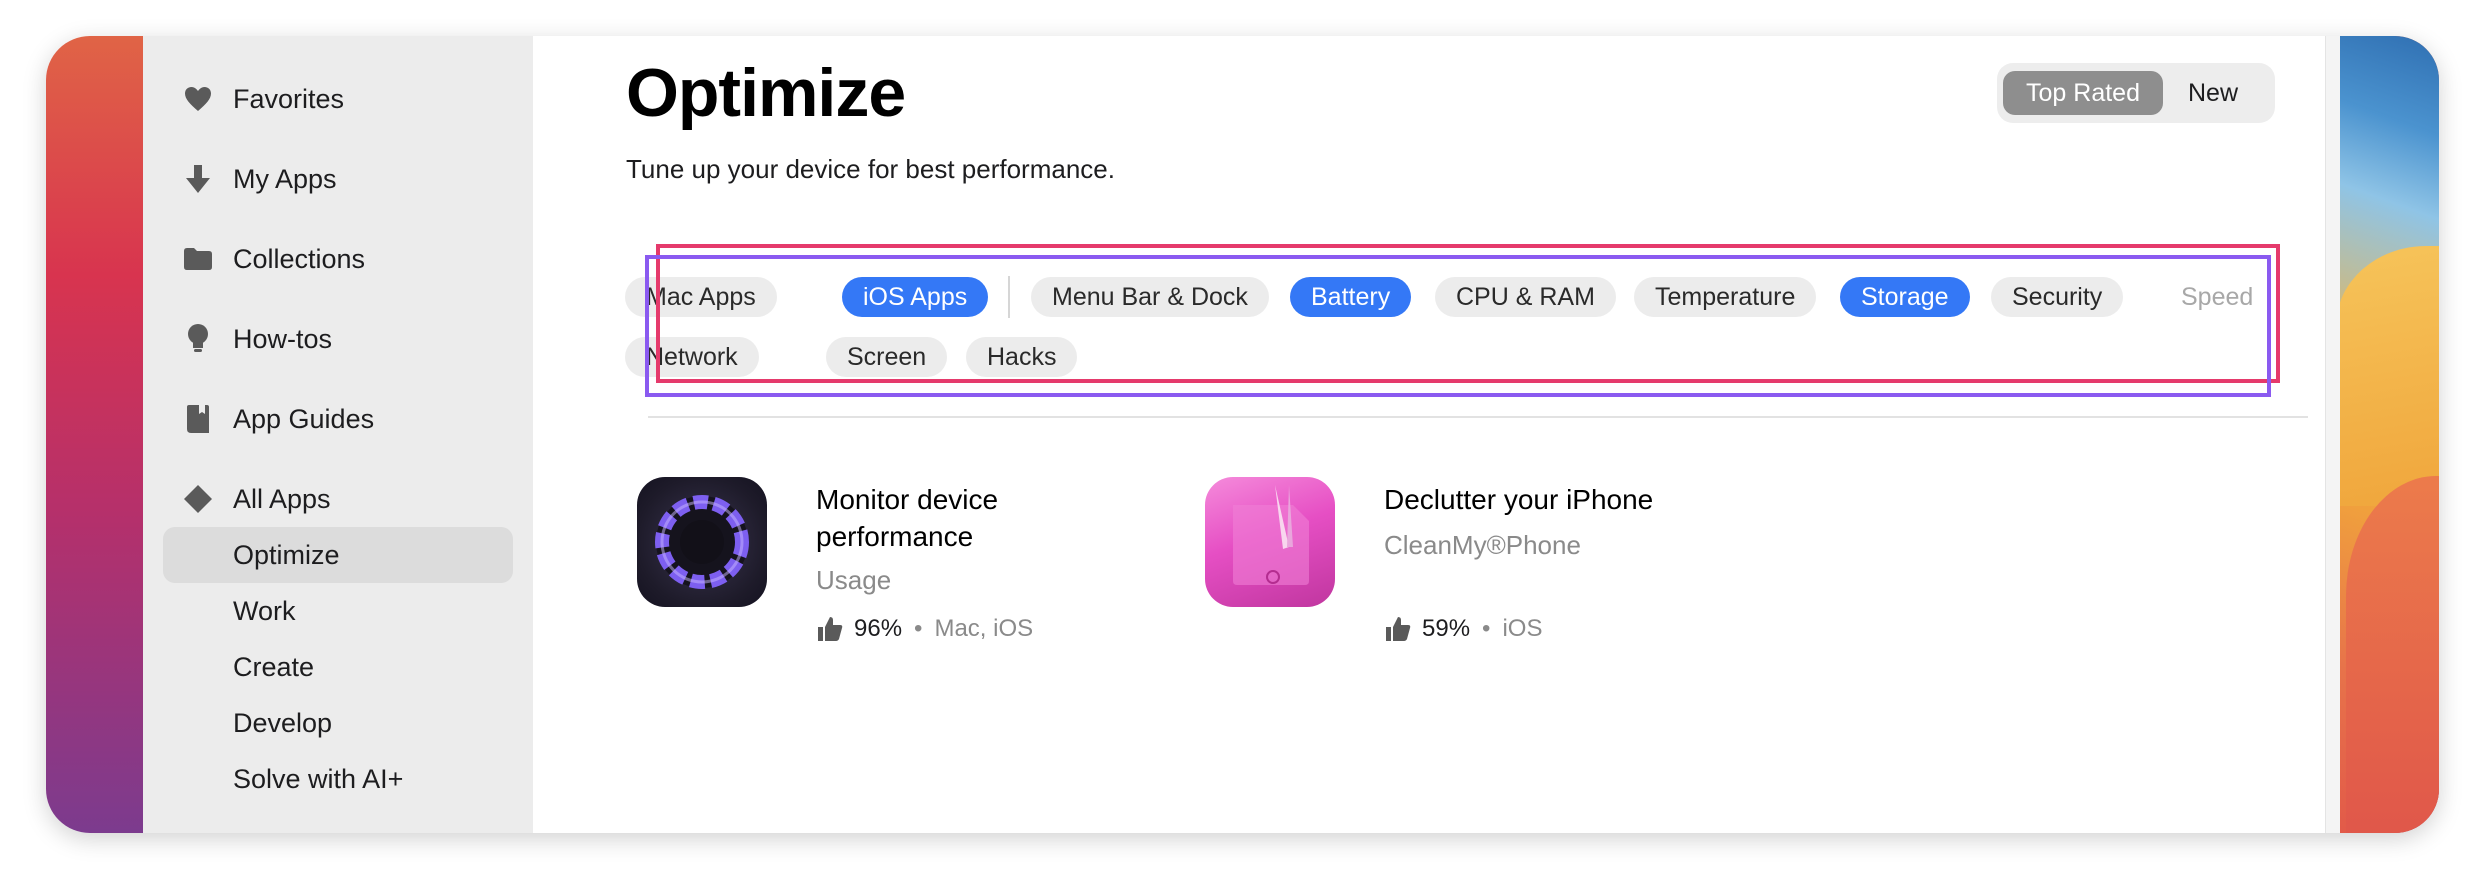  What do you see at coordinates (702, 542) in the screenshot?
I see `usage-app-icon` at bounding box center [702, 542].